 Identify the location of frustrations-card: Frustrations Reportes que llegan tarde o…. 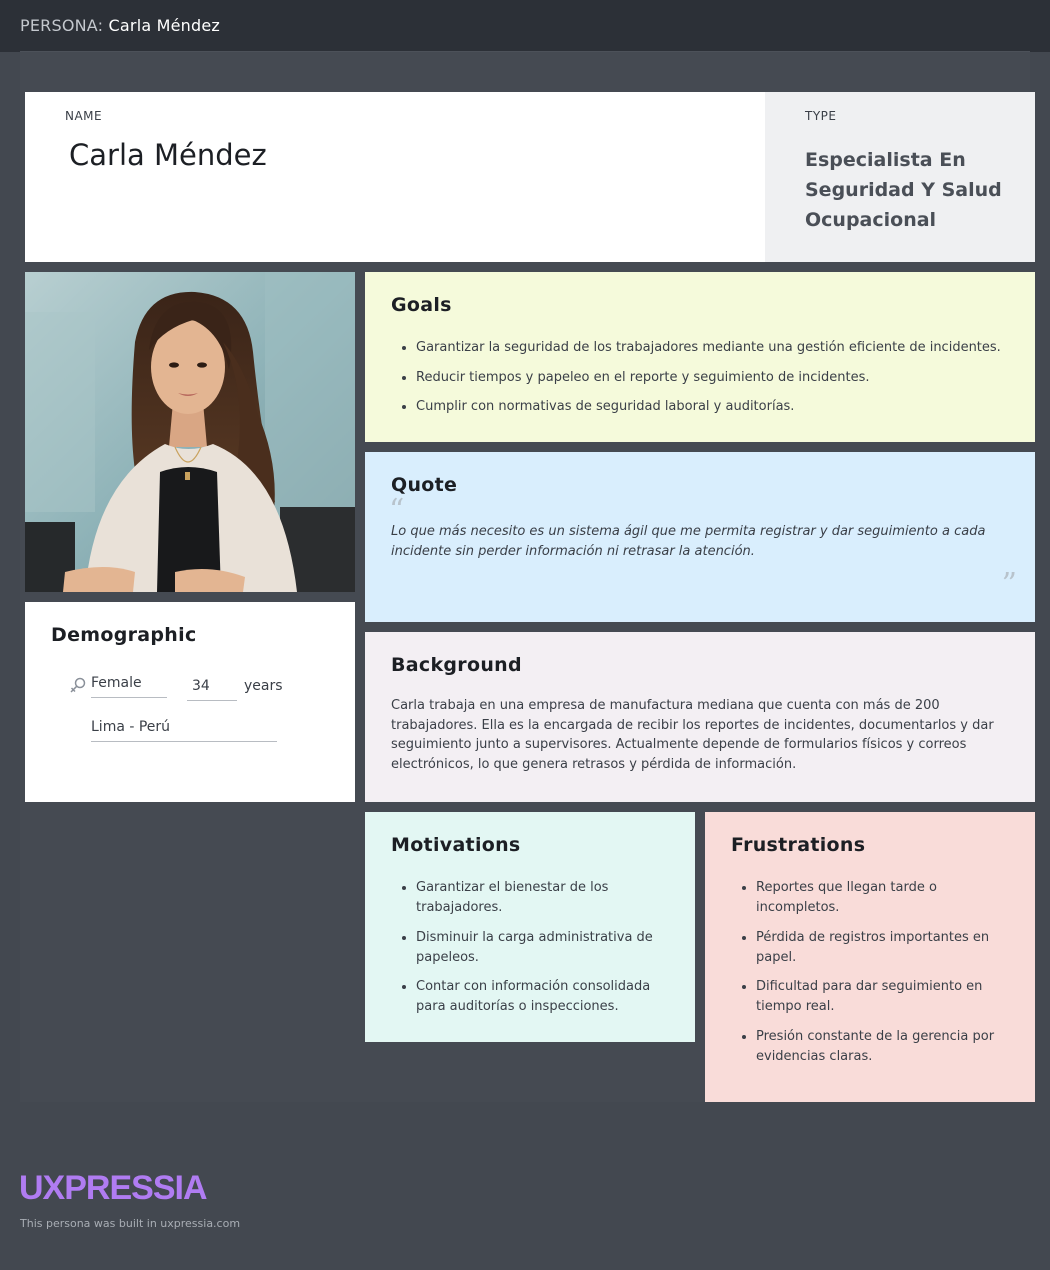
(870, 957).